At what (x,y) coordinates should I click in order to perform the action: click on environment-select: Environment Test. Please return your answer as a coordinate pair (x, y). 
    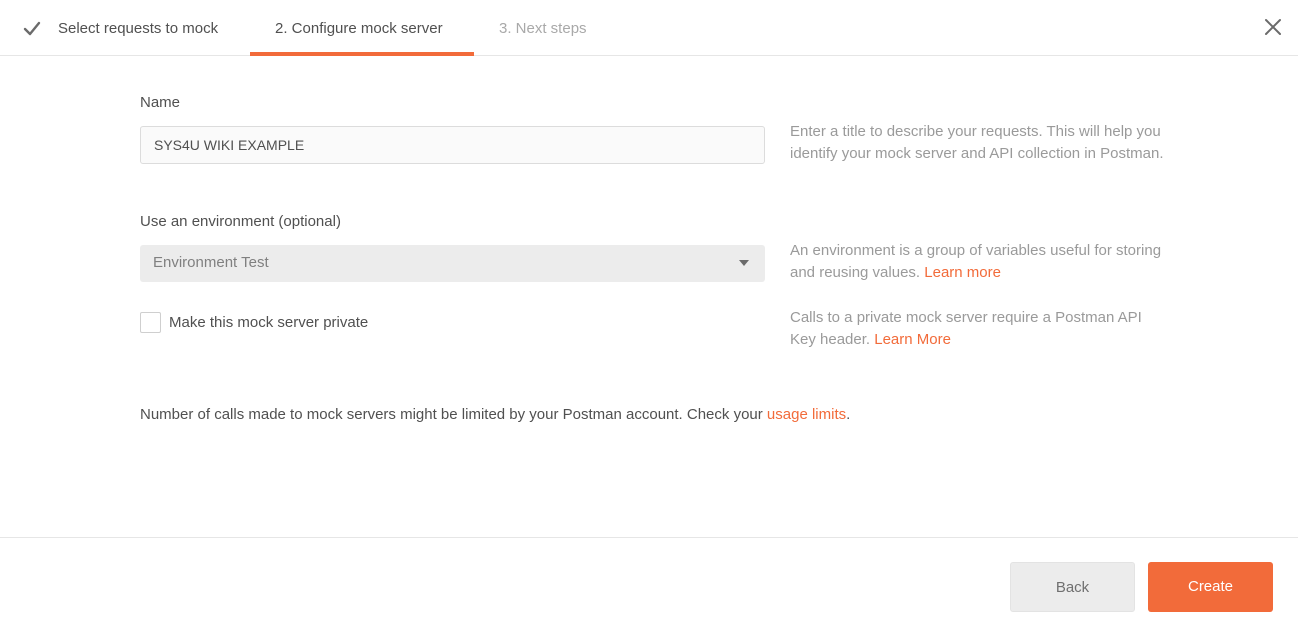
    Looking at the image, I should click on (452, 263).